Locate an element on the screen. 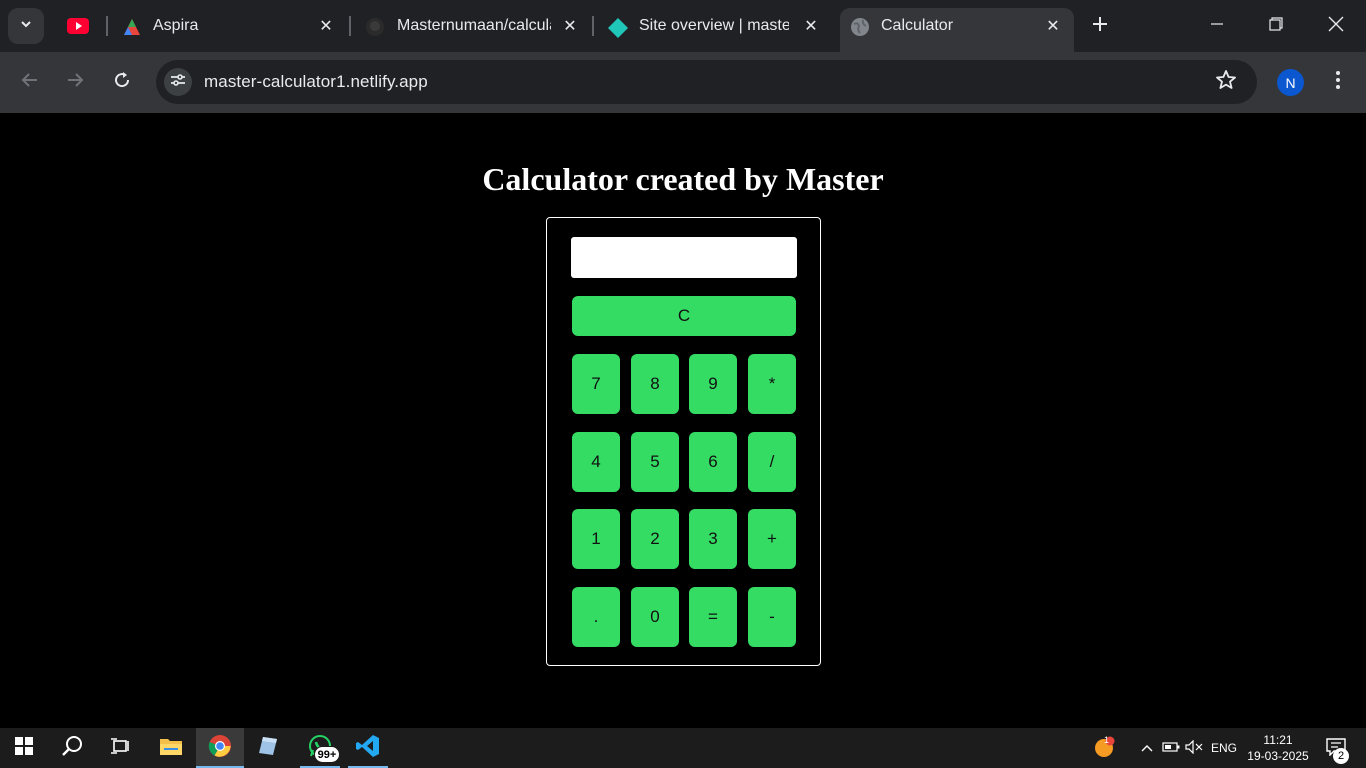 This screenshot has width=1366, height=768. profile-avatar: N is located at coordinates (1290, 82).